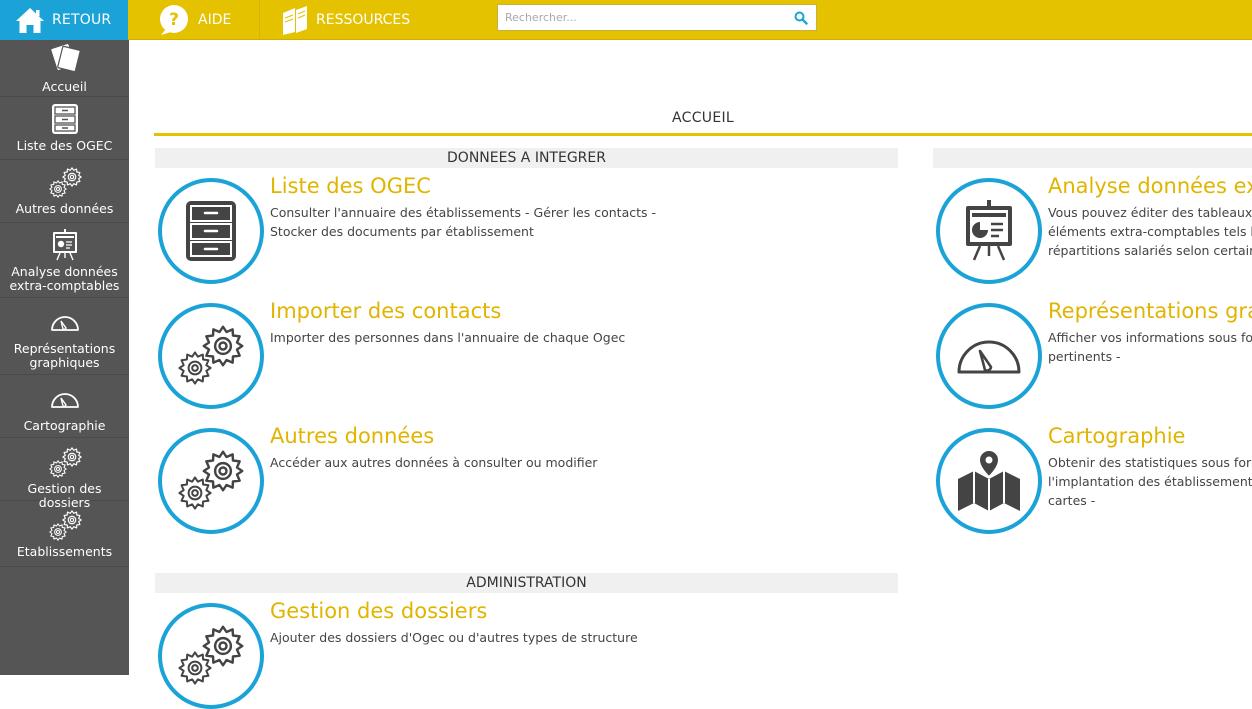 This screenshot has height=709, width=1252. What do you see at coordinates (64, 278) in the screenshot?
I see `sidebar-item-label: Analyse données extra-comptables` at bounding box center [64, 278].